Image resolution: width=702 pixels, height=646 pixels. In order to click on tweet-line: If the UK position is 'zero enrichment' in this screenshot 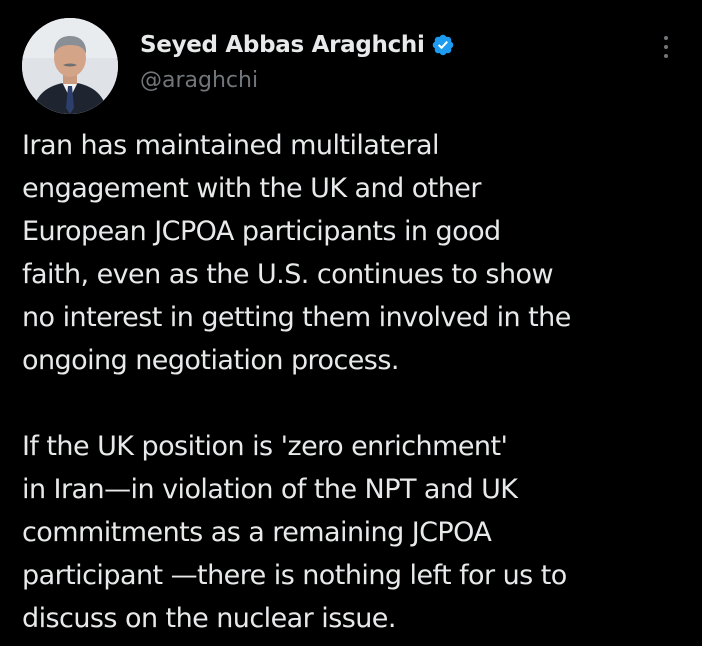, I will do `click(265, 446)`.